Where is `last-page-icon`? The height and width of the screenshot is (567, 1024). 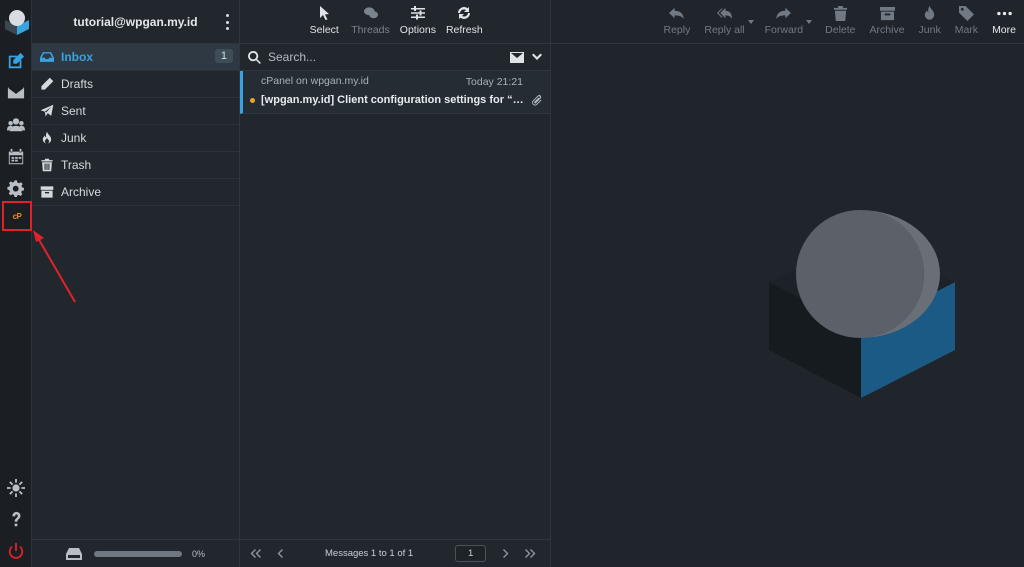
last-page-icon is located at coordinates (530, 553).